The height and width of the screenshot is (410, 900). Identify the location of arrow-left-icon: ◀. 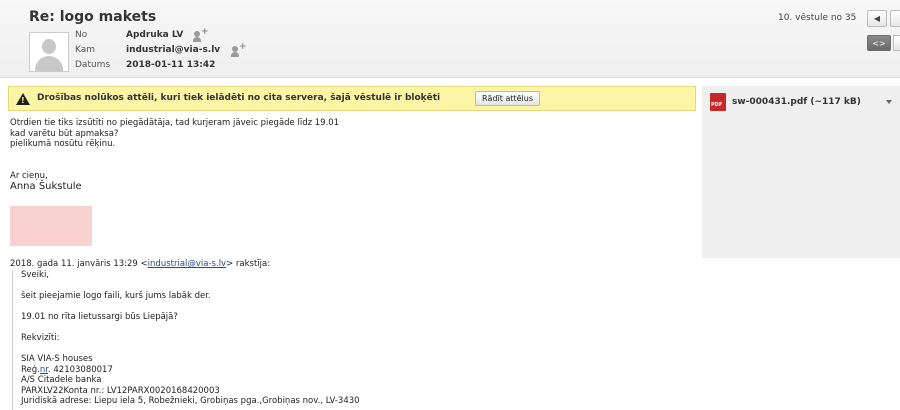
(877, 18).